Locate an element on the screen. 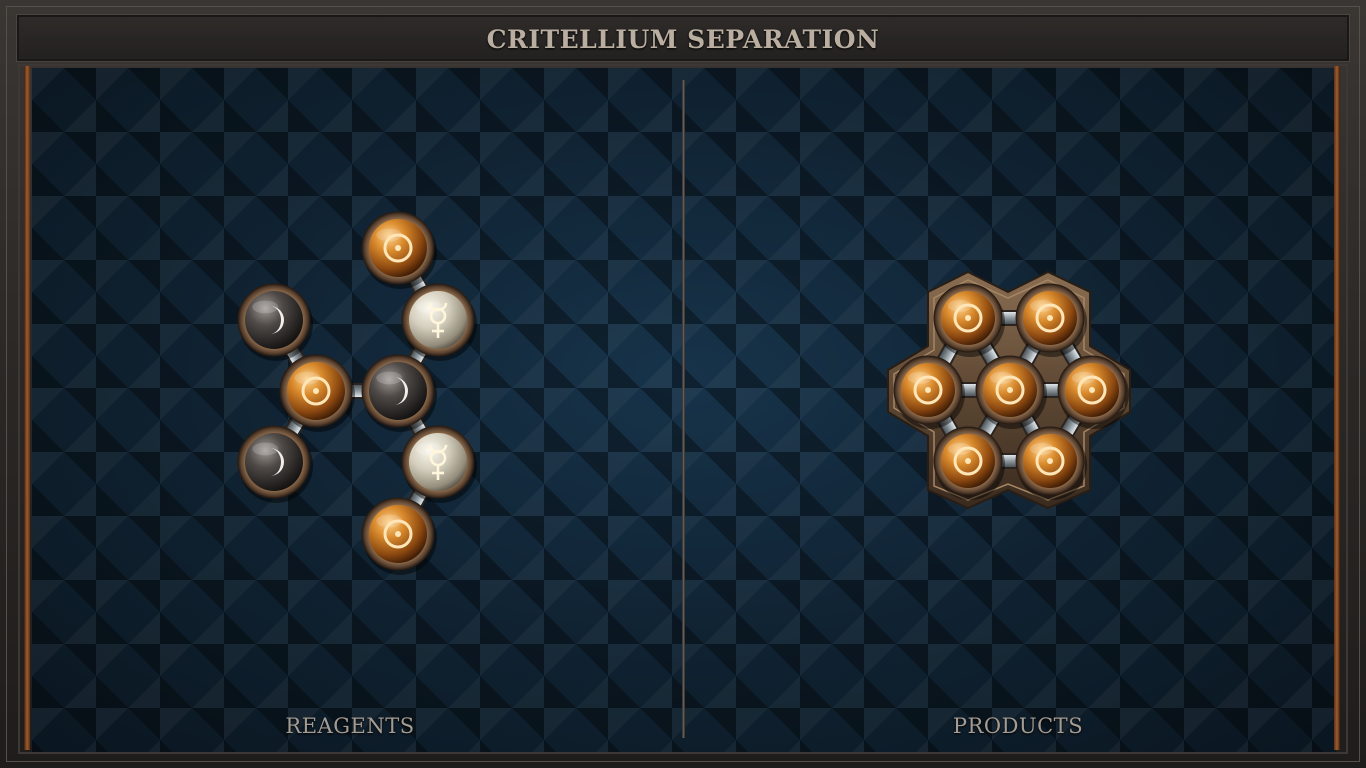  products-label: PRODUCTS is located at coordinates (1018, 726).